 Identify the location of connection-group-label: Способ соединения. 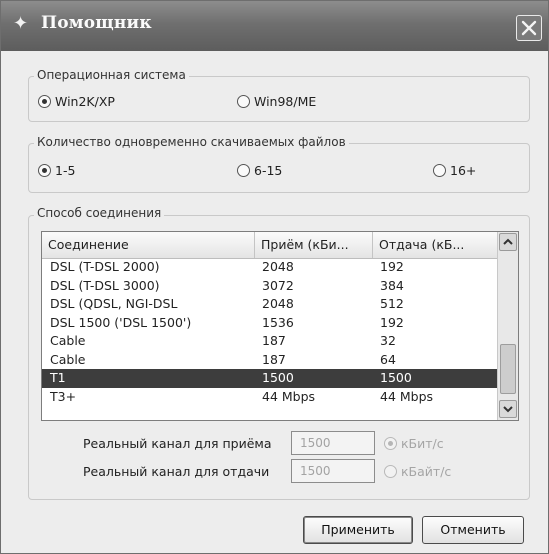
(99, 213).